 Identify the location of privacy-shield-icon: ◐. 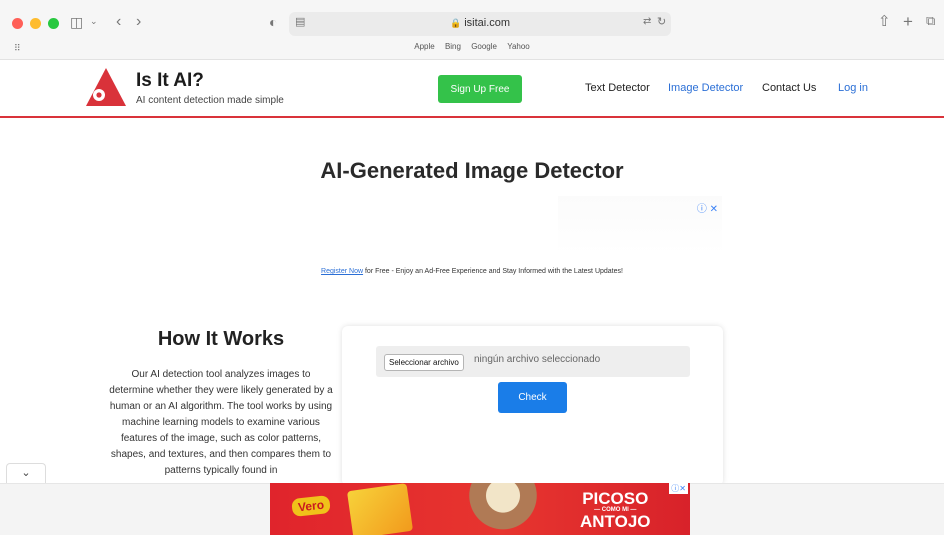
(273, 22).